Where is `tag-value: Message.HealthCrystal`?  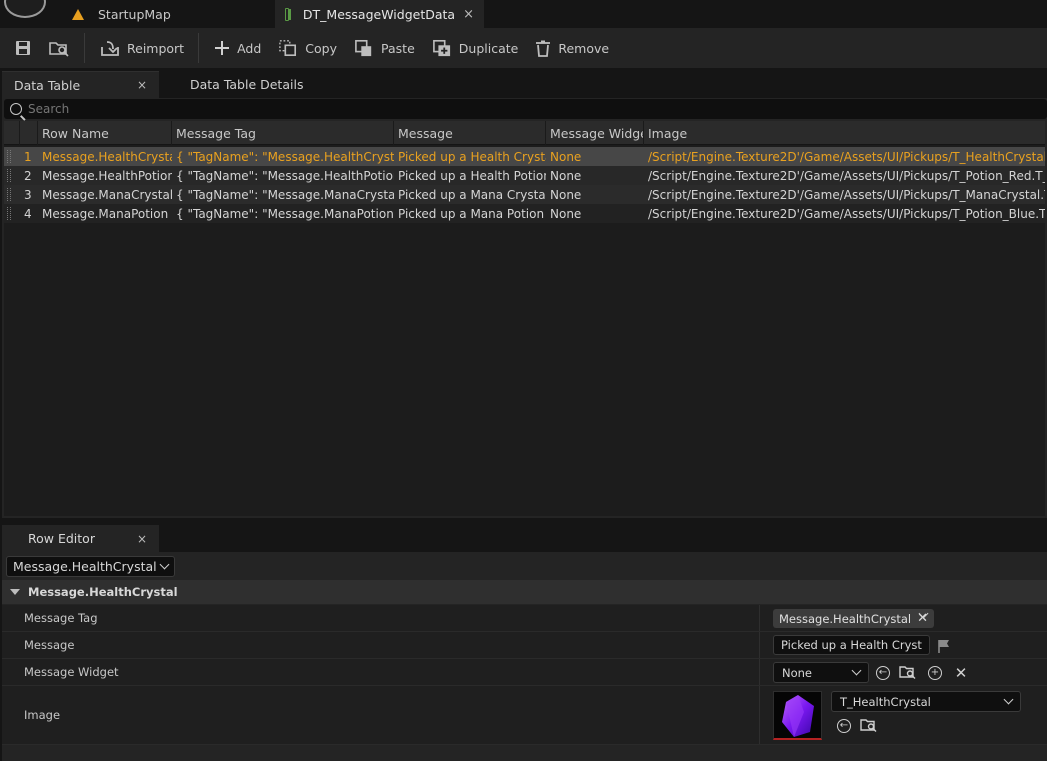
tag-value: Message.HealthCrystal is located at coordinates (845, 618).